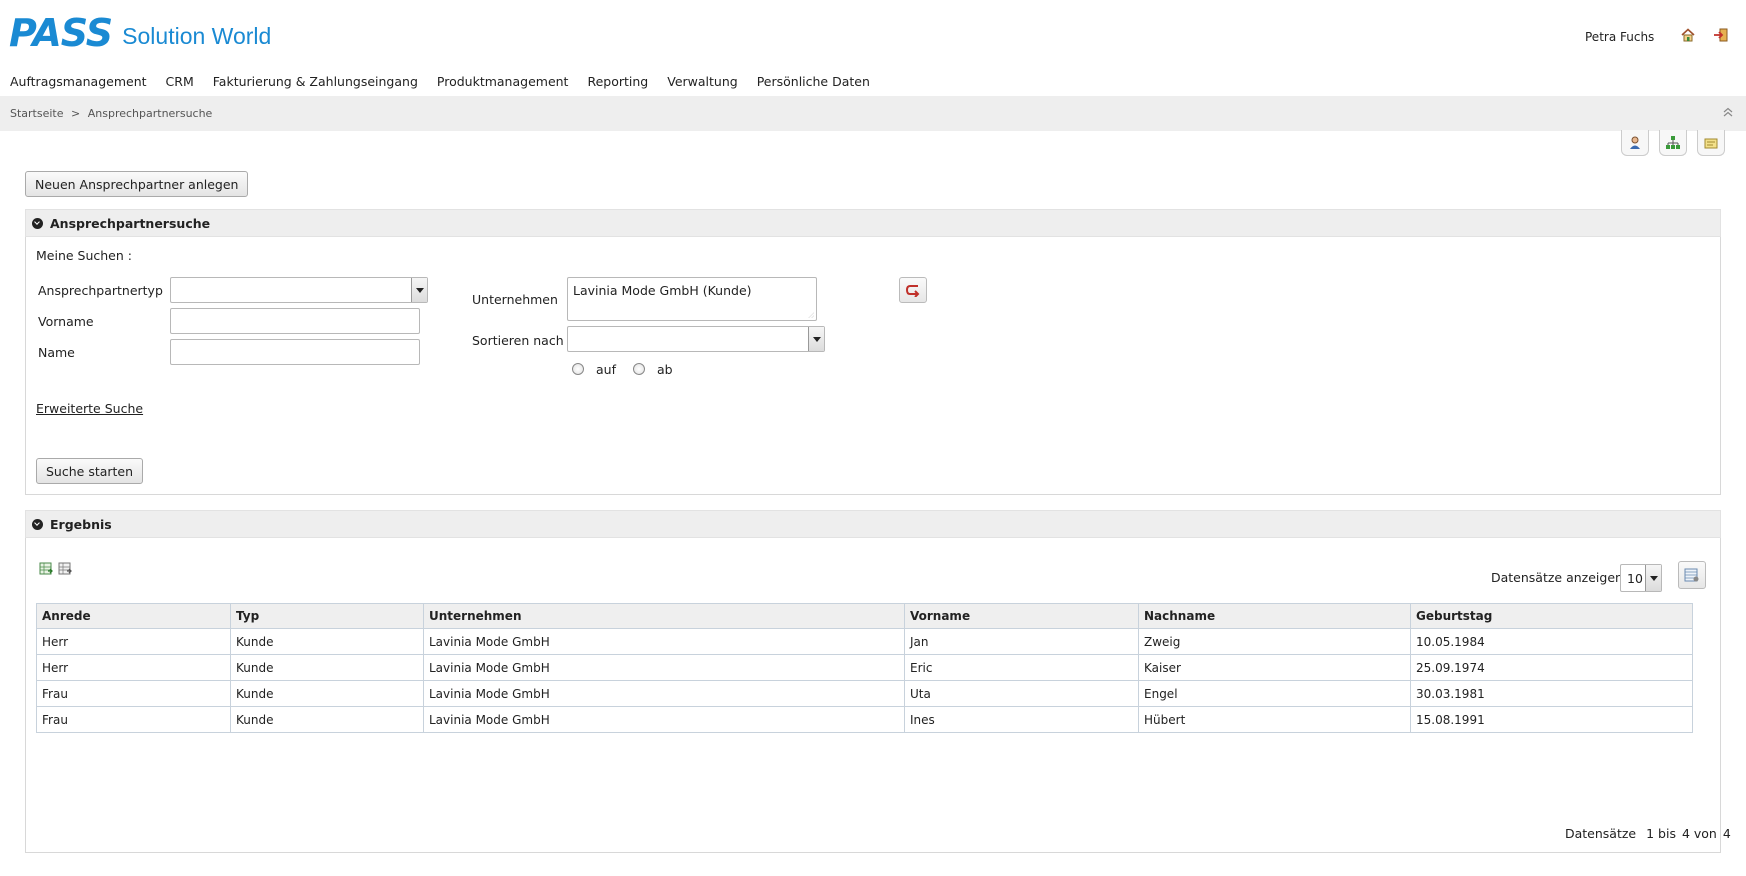 This screenshot has height=876, width=1746. Describe the element at coordinates (299, 290) in the screenshot. I see `contact-type-select` at that location.